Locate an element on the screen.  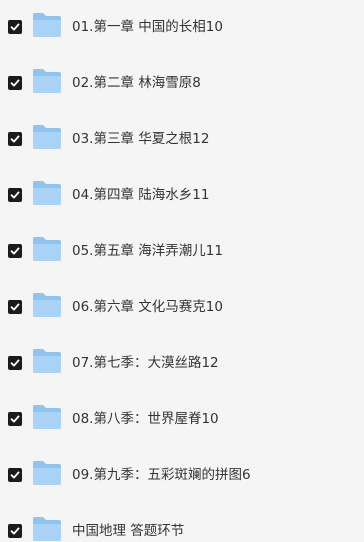
item-label: 09.第九季：五彩斑斓的拼图6 is located at coordinates (161, 475).